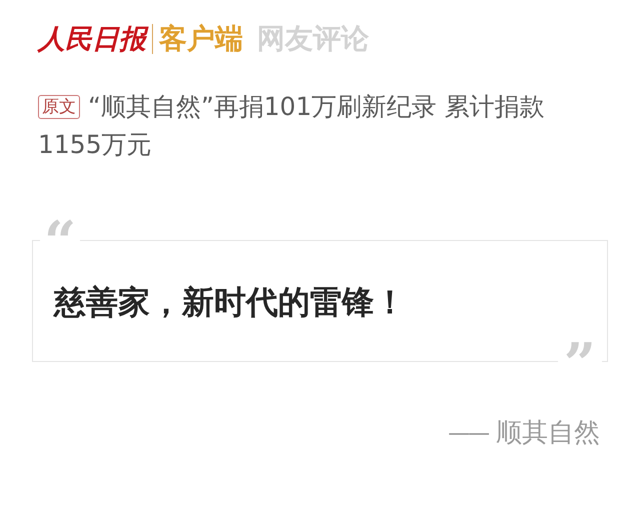 The height and width of the screenshot is (512, 640). I want to click on app-name: 客户端, so click(201, 39).